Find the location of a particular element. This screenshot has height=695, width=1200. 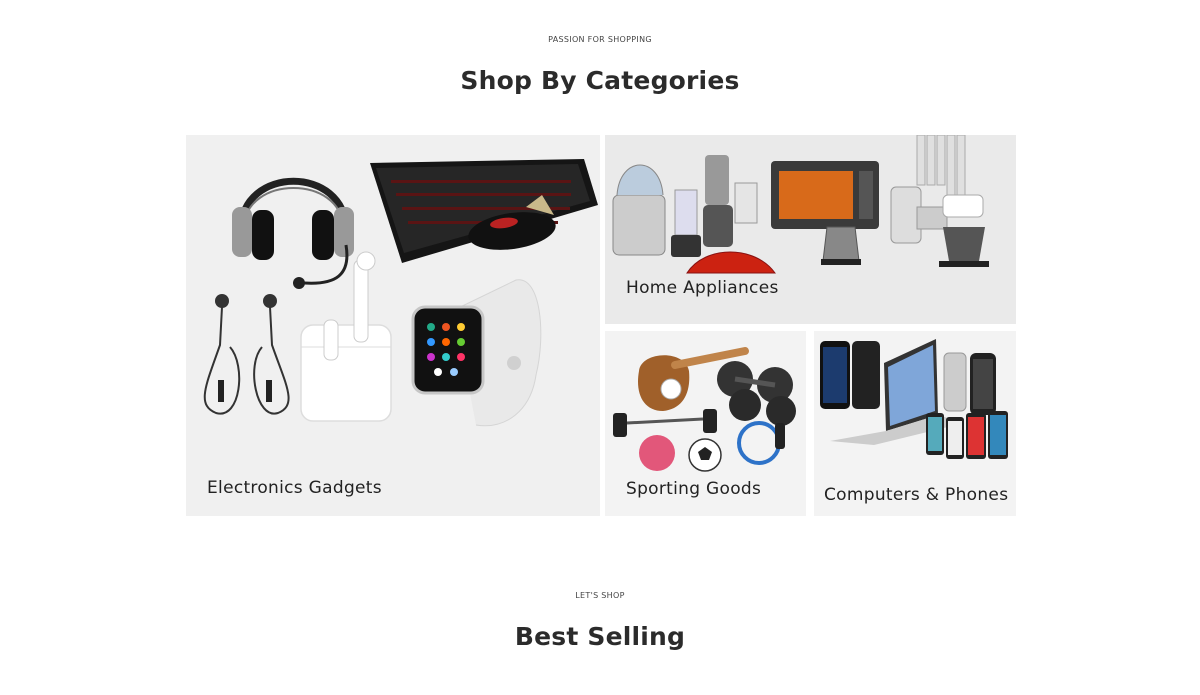

section-title-best-selling: Best Selling is located at coordinates (600, 636).